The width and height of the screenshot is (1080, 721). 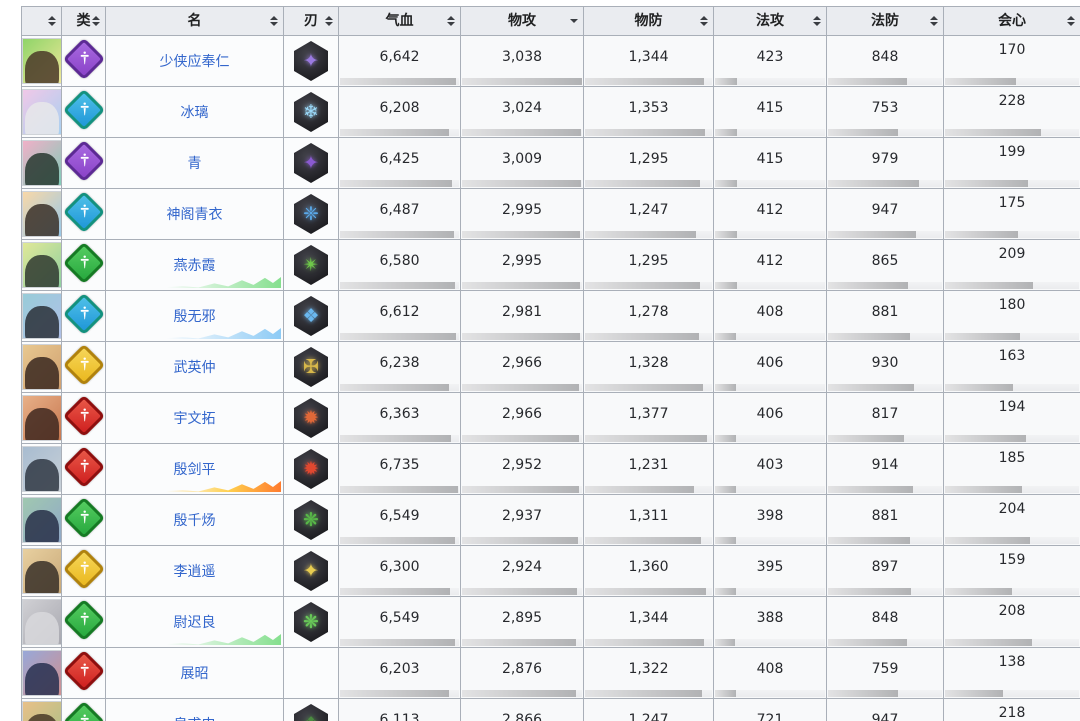 What do you see at coordinates (648, 61) in the screenshot?
I see `stat-cell-pdef: 1,344` at bounding box center [648, 61].